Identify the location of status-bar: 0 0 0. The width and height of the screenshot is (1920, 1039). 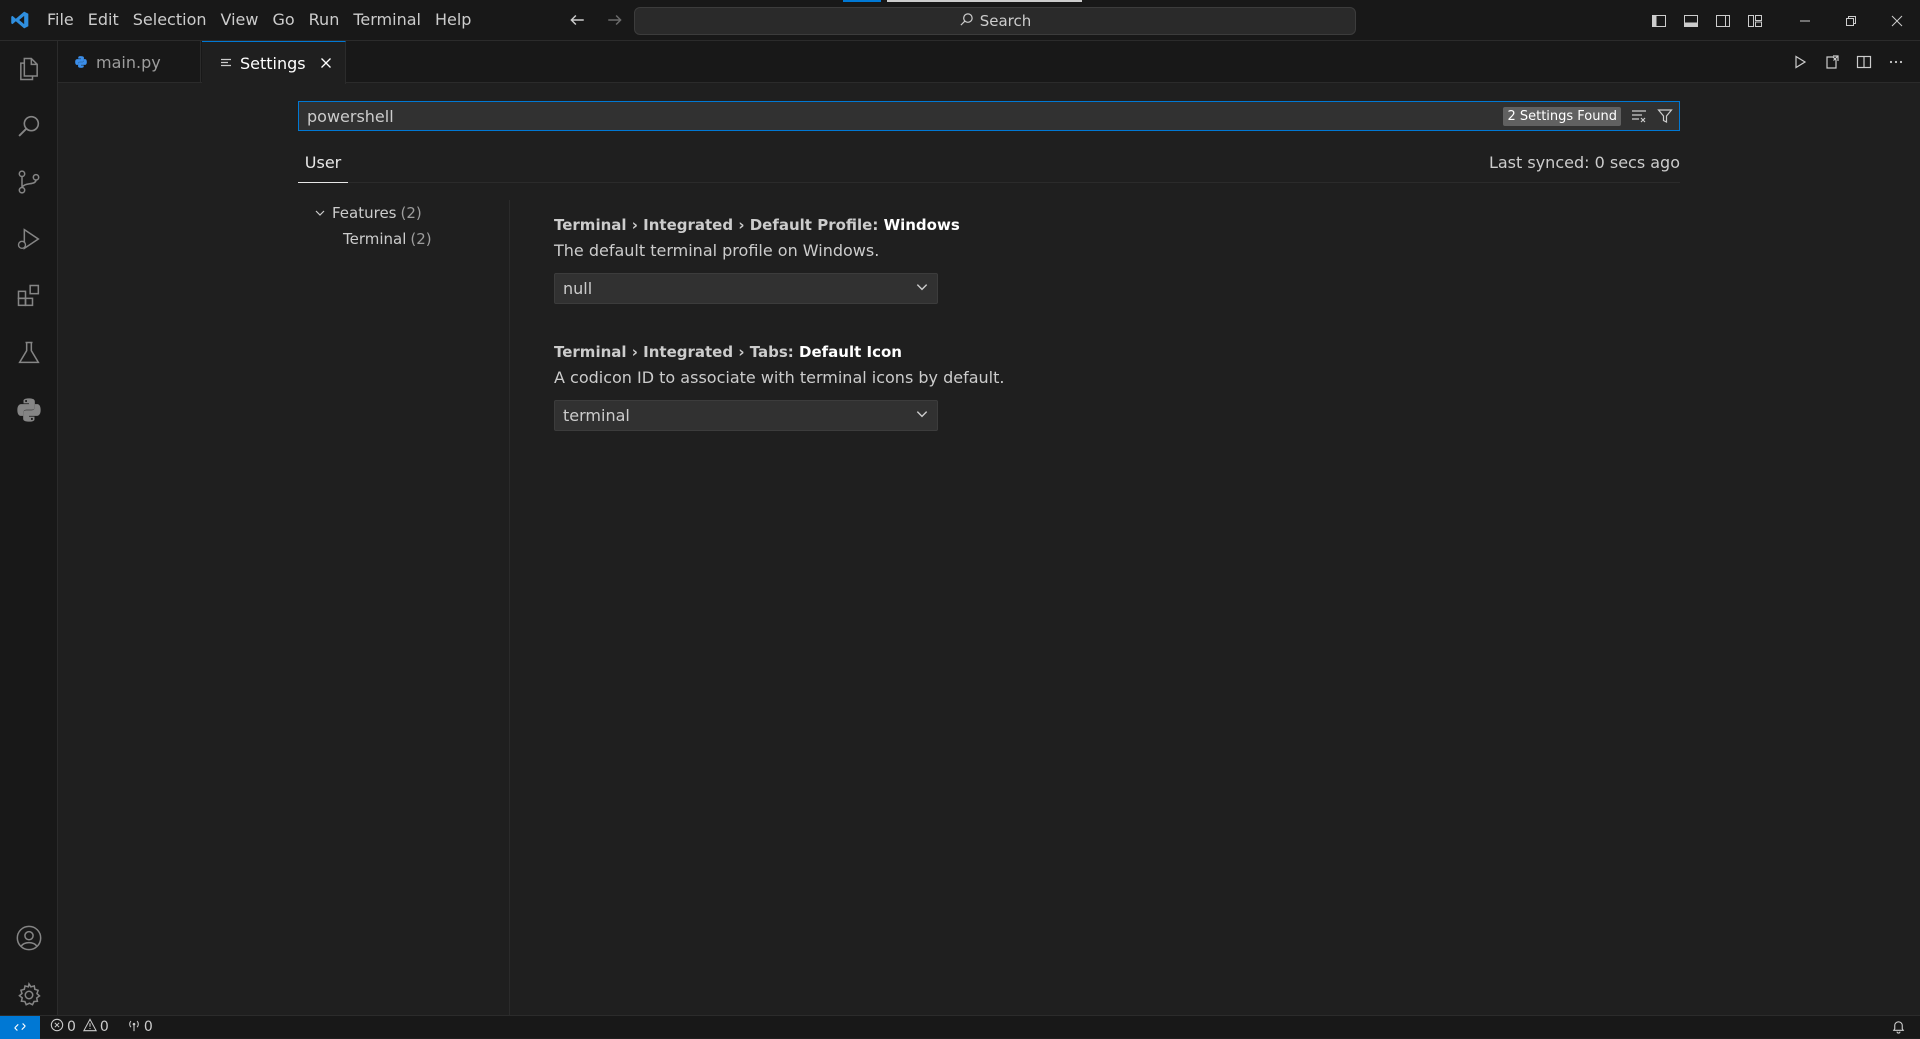
(960, 1027).